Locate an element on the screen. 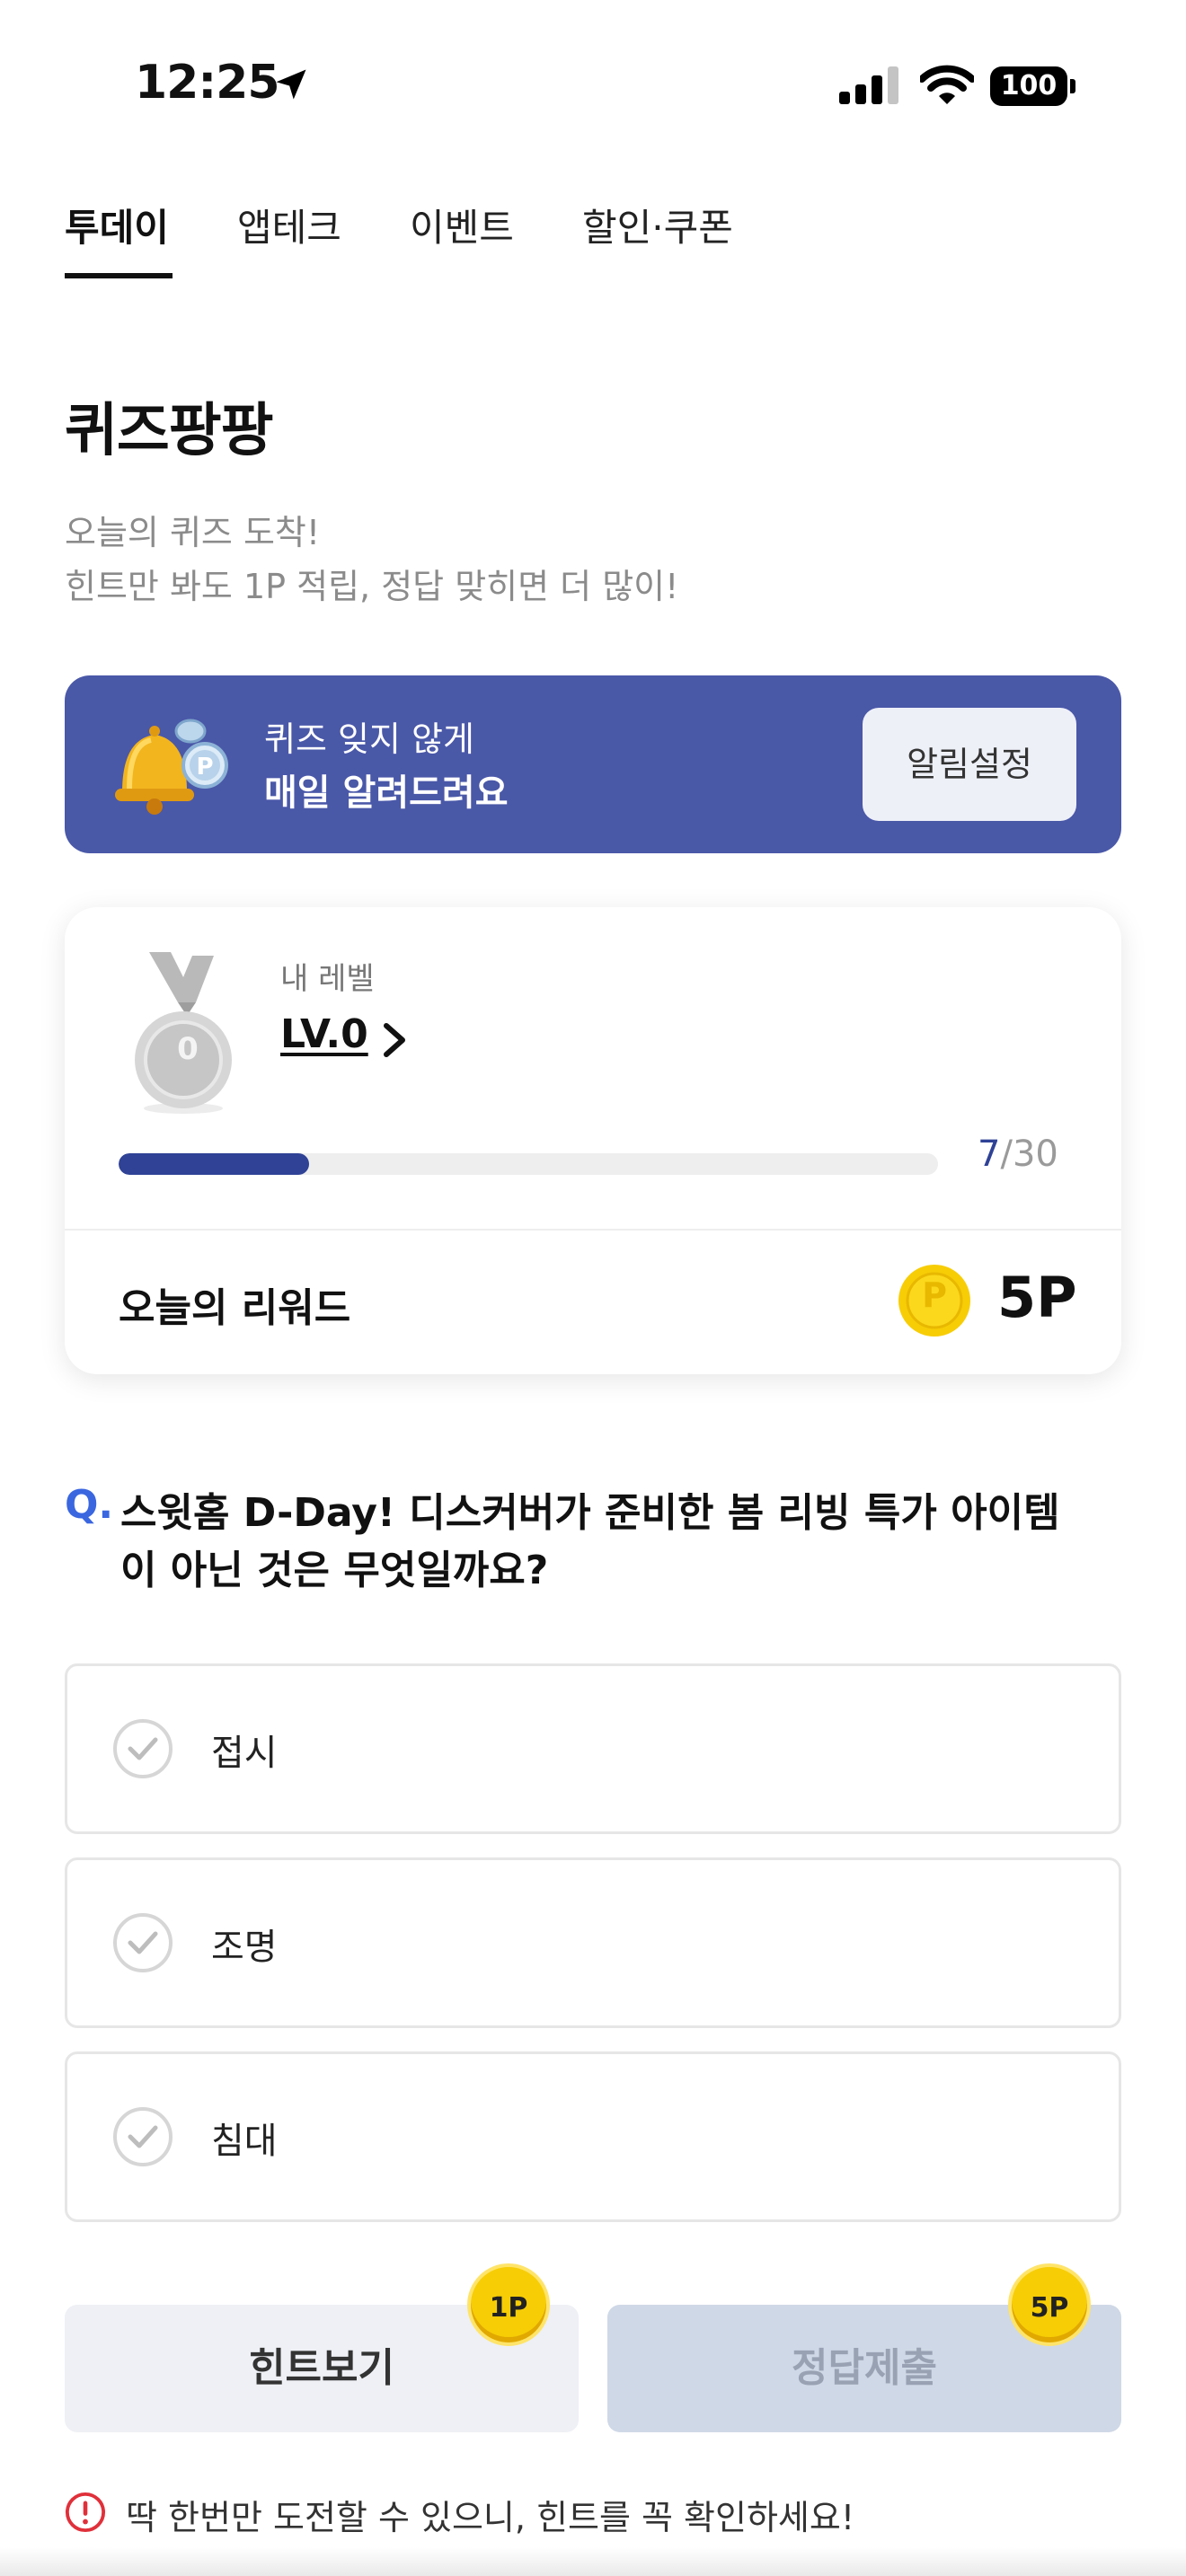 This screenshot has height=2576, width=1186. answer-option-3: 침대 is located at coordinates (593, 2136).